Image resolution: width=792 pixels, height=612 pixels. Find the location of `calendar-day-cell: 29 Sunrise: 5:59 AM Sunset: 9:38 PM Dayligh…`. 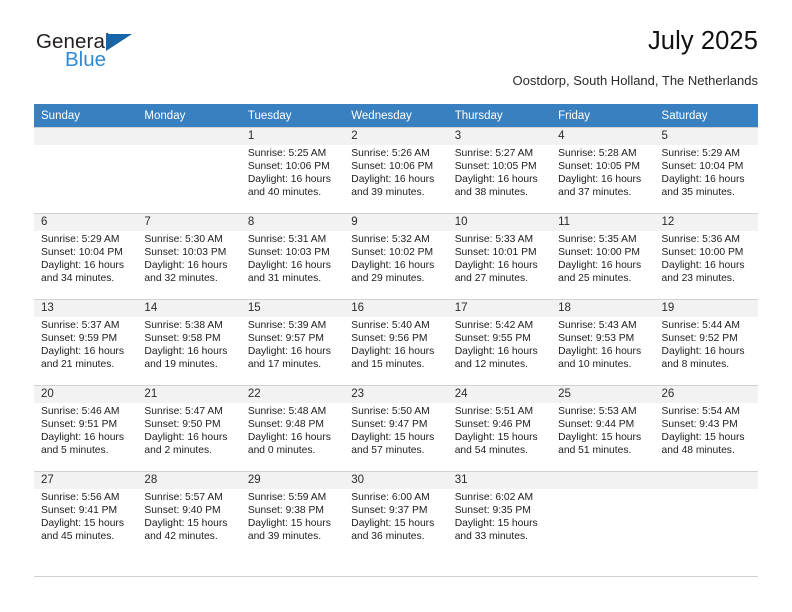

calendar-day-cell: 29 Sunrise: 5:59 AM Sunset: 9:38 PM Dayligh… is located at coordinates (292, 514).